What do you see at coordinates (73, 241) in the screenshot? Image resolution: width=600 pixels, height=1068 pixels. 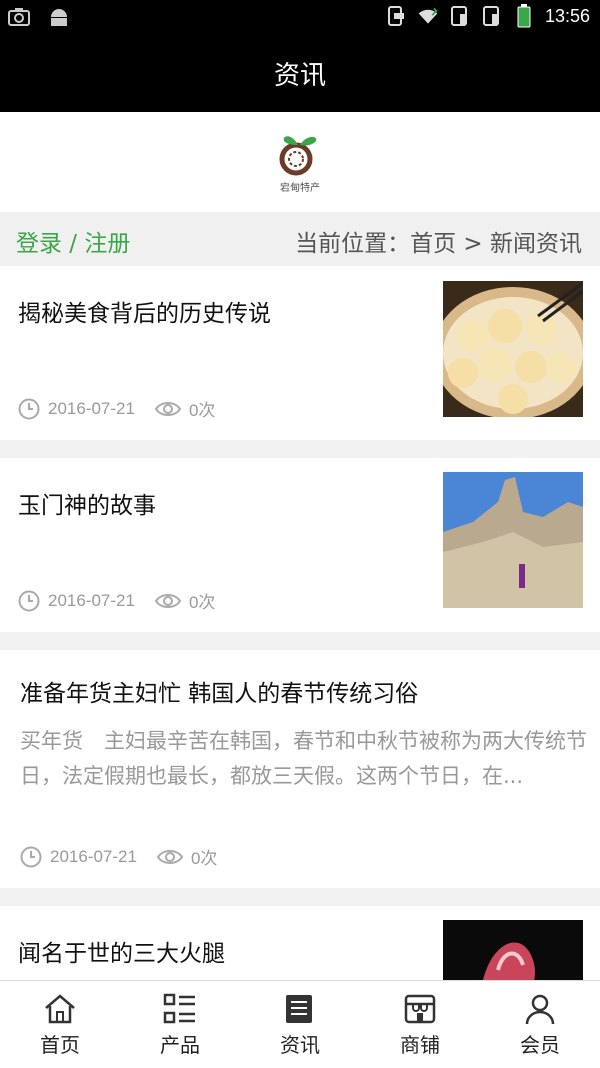 I see `login-register-link: 登录 / 注册` at bounding box center [73, 241].